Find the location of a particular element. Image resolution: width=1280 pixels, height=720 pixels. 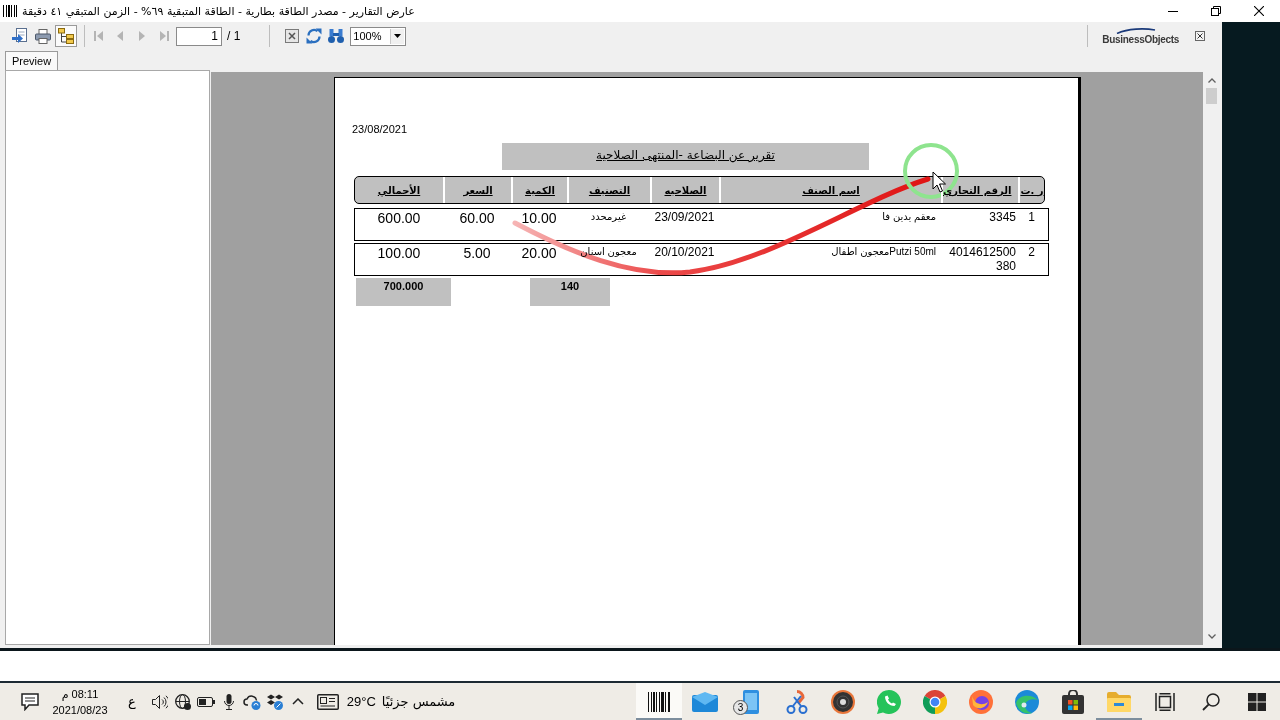

tree-icon is located at coordinates (66, 36).